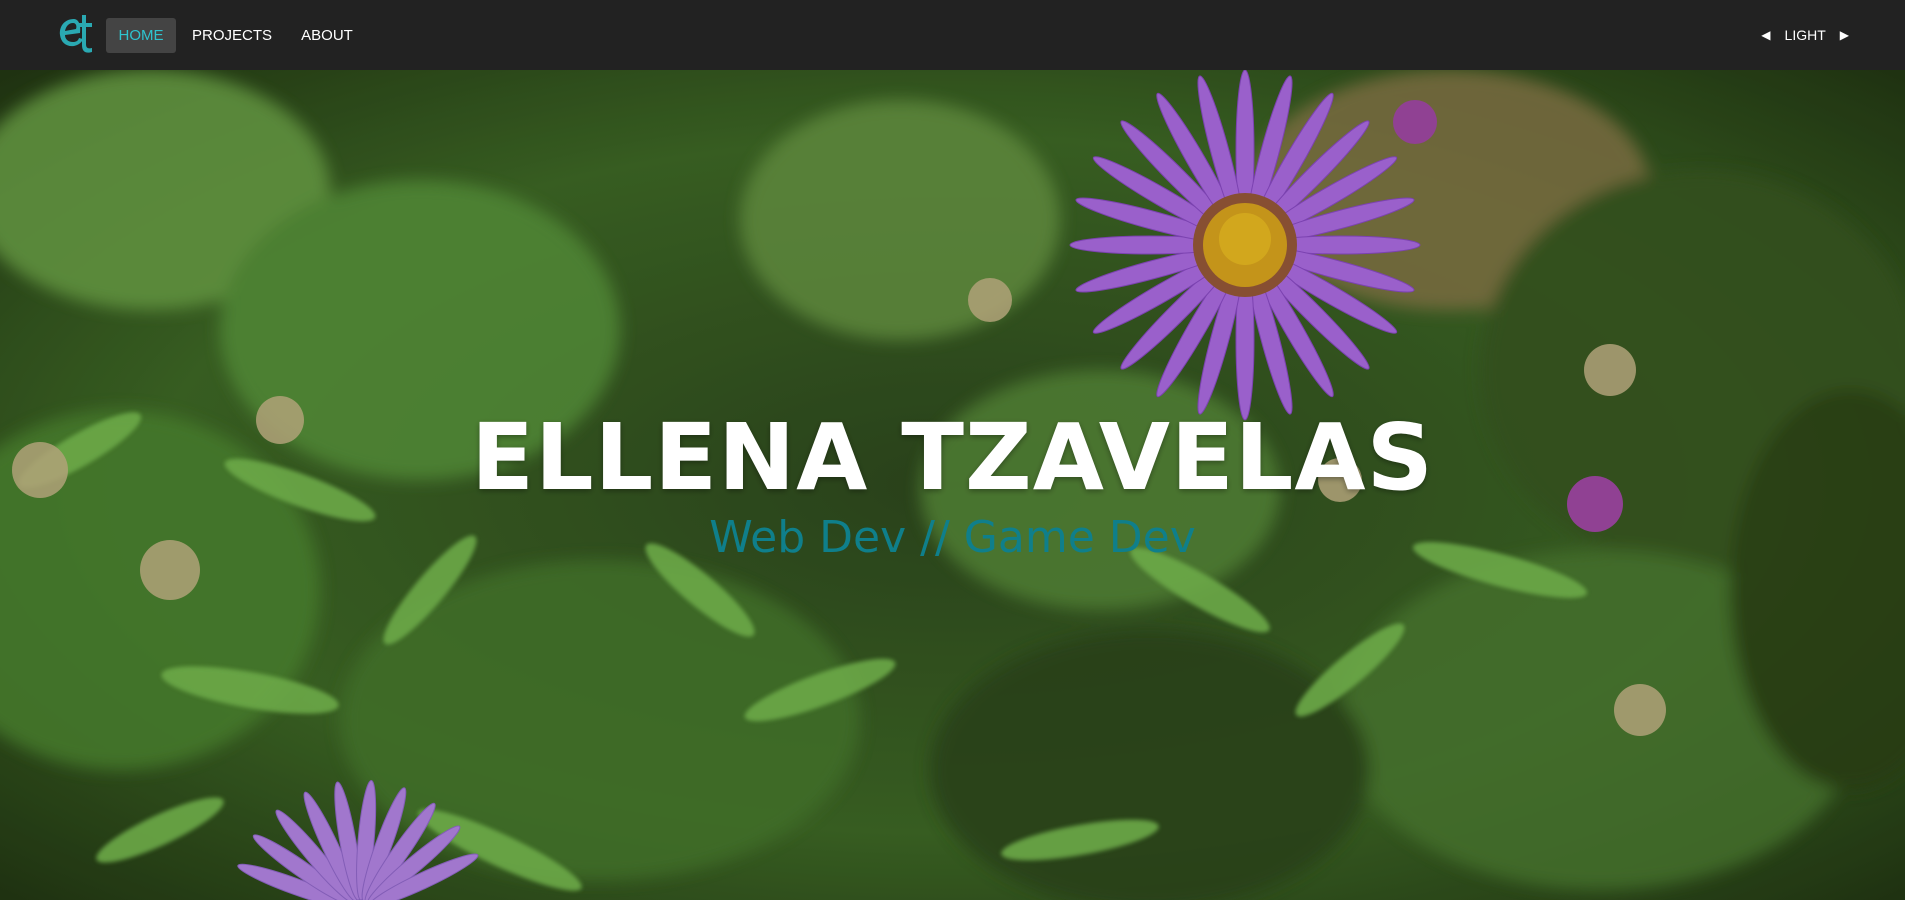  Describe the element at coordinates (952, 457) in the screenshot. I see `hero-title: ELLENA TZAVELAS` at that location.